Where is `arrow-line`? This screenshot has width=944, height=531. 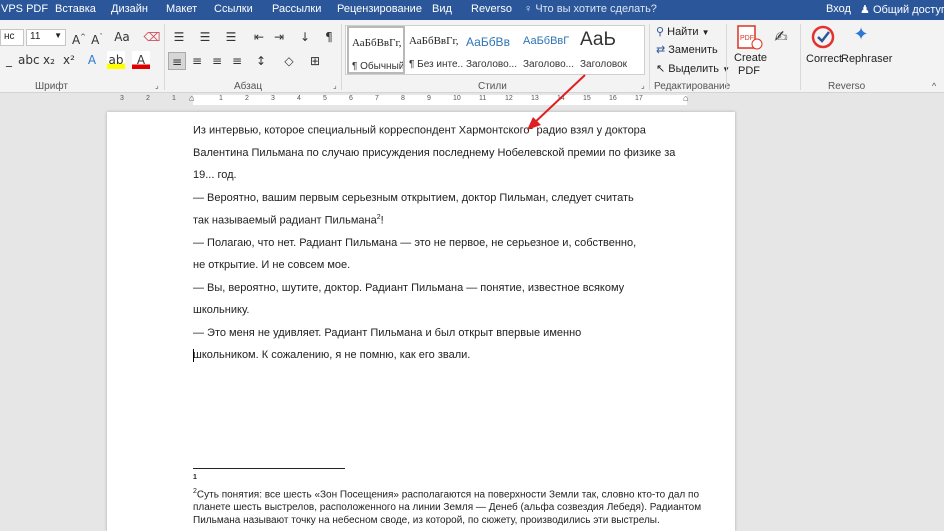
arrow-line is located at coordinates (558, 100).